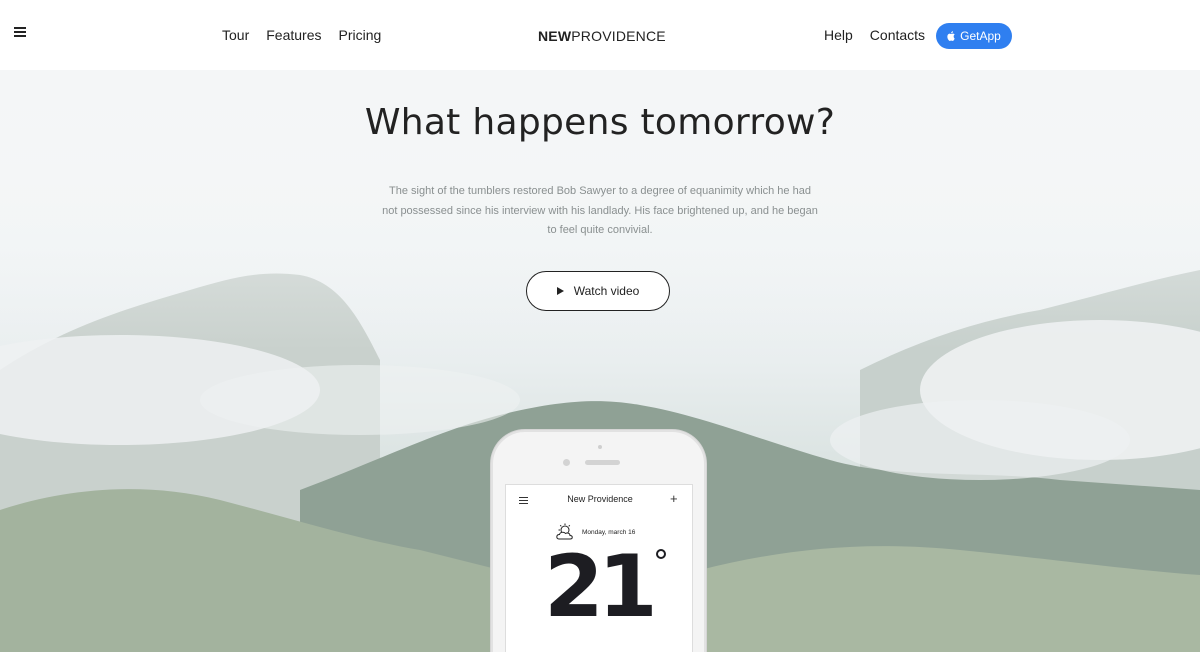  Describe the element at coordinates (20, 32) in the screenshot. I see `hamburger-icon` at that location.